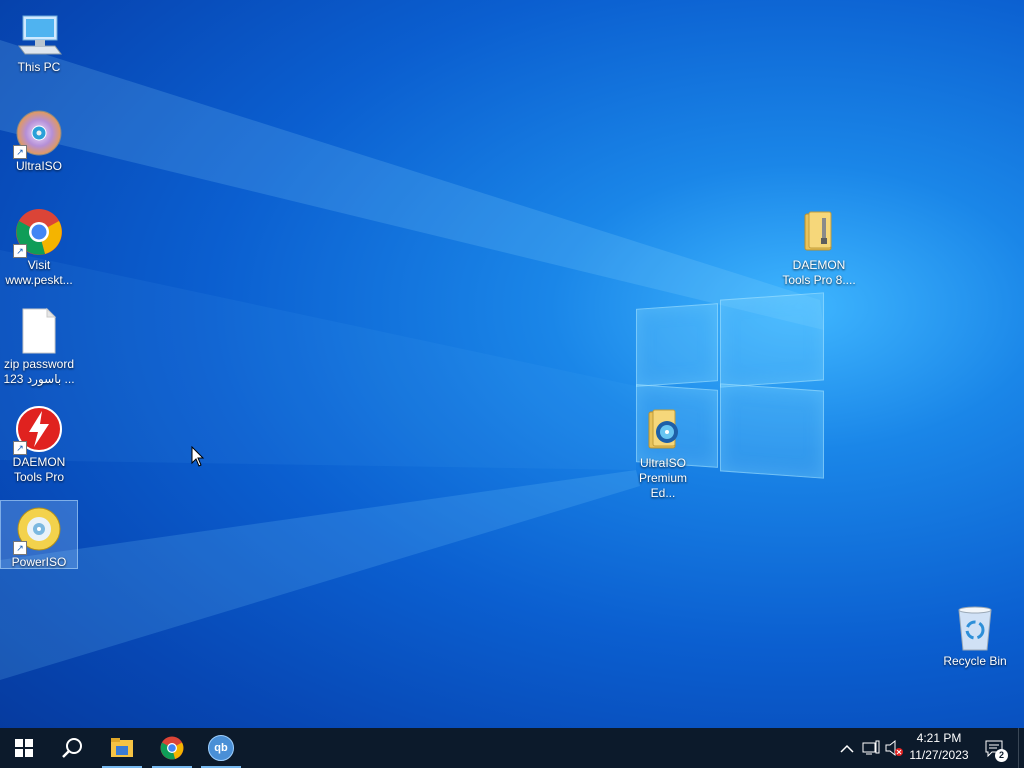  What do you see at coordinates (663, 430) in the screenshot?
I see `ultraiso-folder-icon` at bounding box center [663, 430].